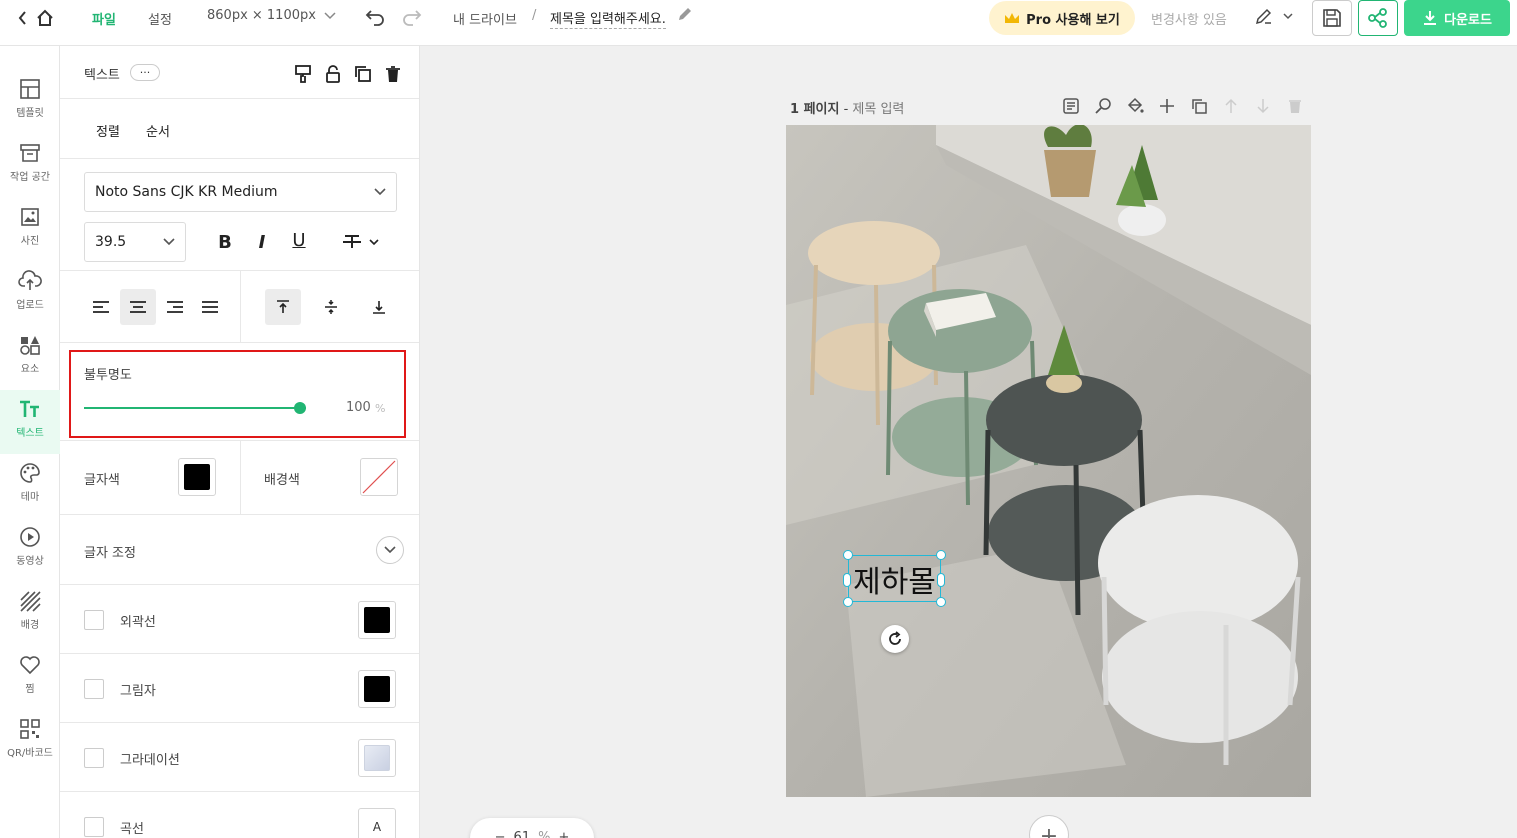 The image size is (1517, 838). What do you see at coordinates (30, 294) in the screenshot?
I see `nav-item-upload: 업로드` at bounding box center [30, 294].